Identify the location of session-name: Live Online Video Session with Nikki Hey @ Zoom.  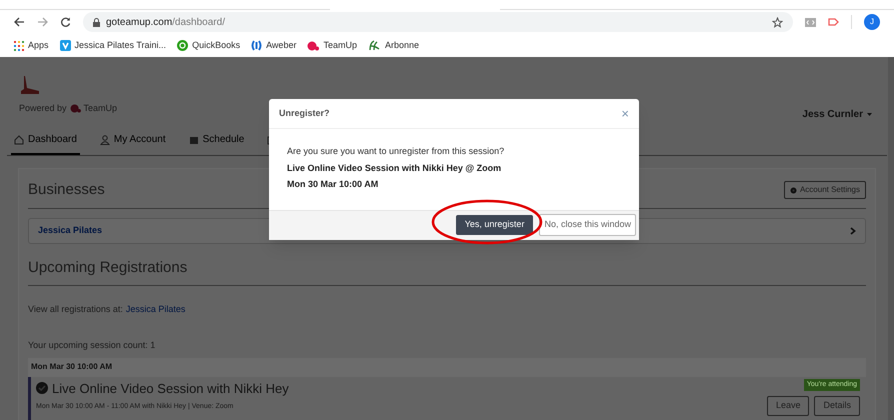
(394, 168).